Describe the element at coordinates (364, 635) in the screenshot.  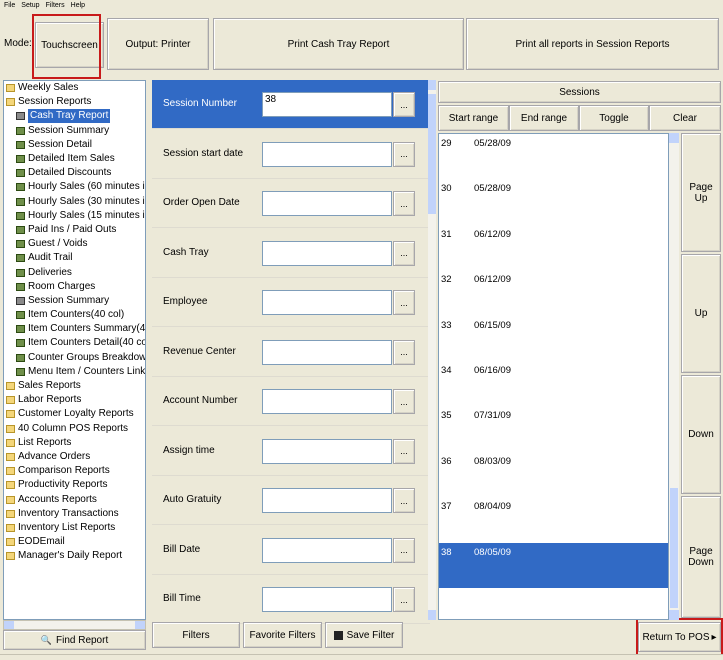
I see `save-filter-button: Save Filter` at that location.